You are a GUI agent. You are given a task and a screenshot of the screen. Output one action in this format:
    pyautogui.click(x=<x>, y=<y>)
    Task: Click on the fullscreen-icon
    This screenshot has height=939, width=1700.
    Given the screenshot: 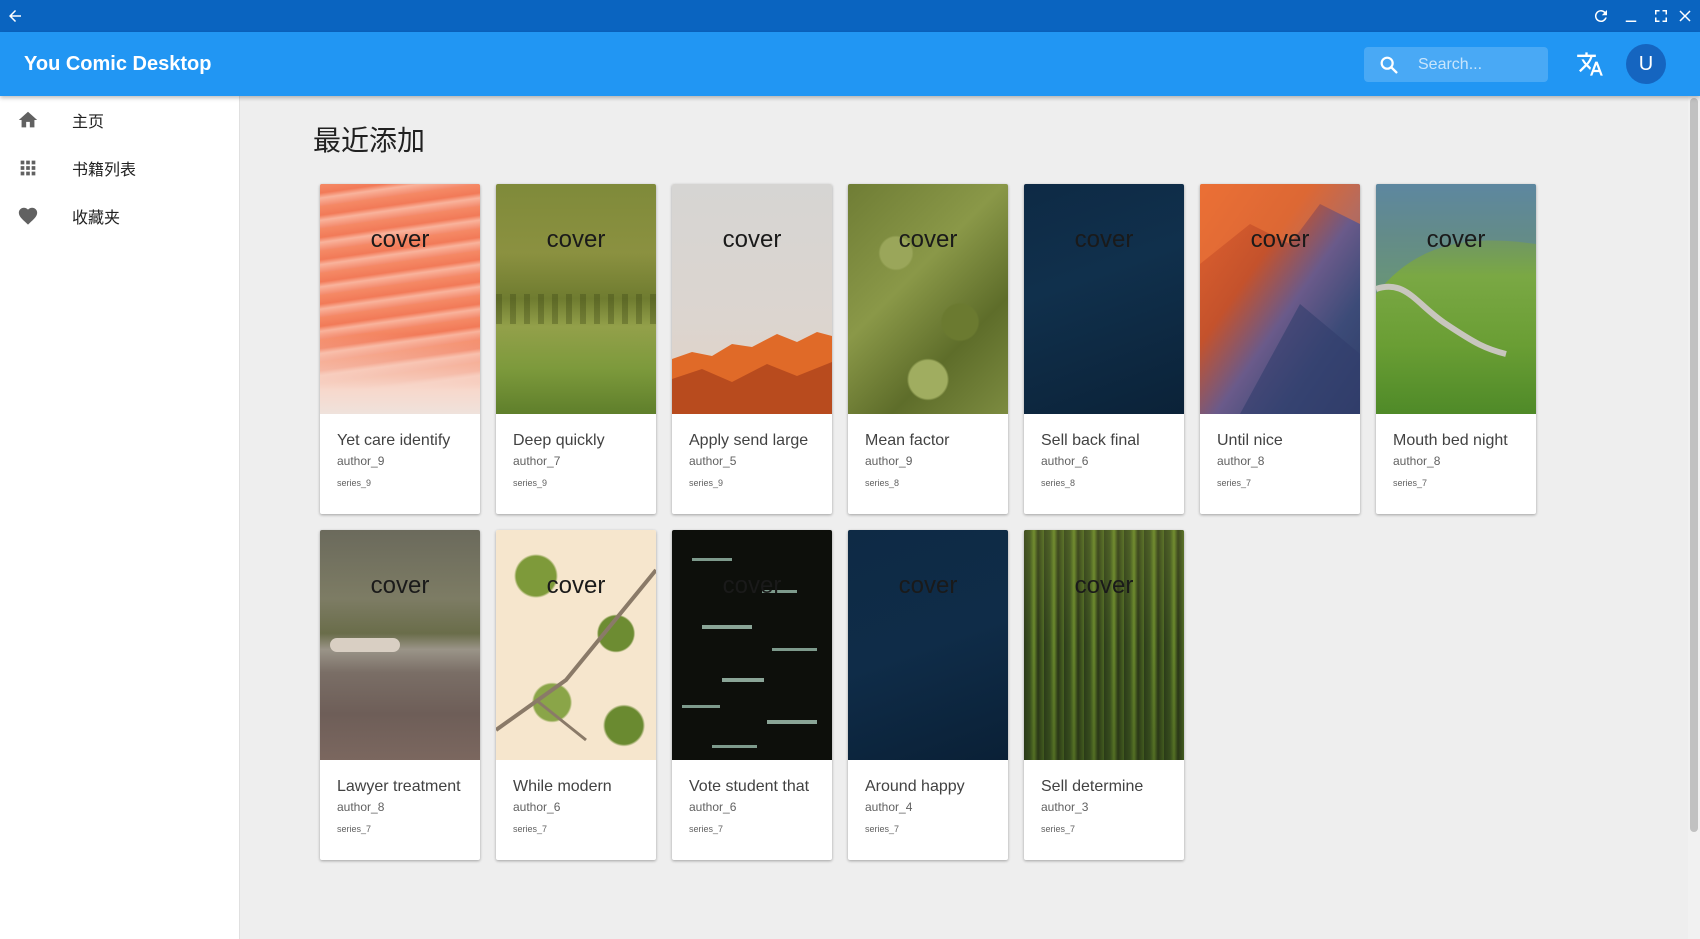 What is the action you would take?
    pyautogui.click(x=1661, y=16)
    